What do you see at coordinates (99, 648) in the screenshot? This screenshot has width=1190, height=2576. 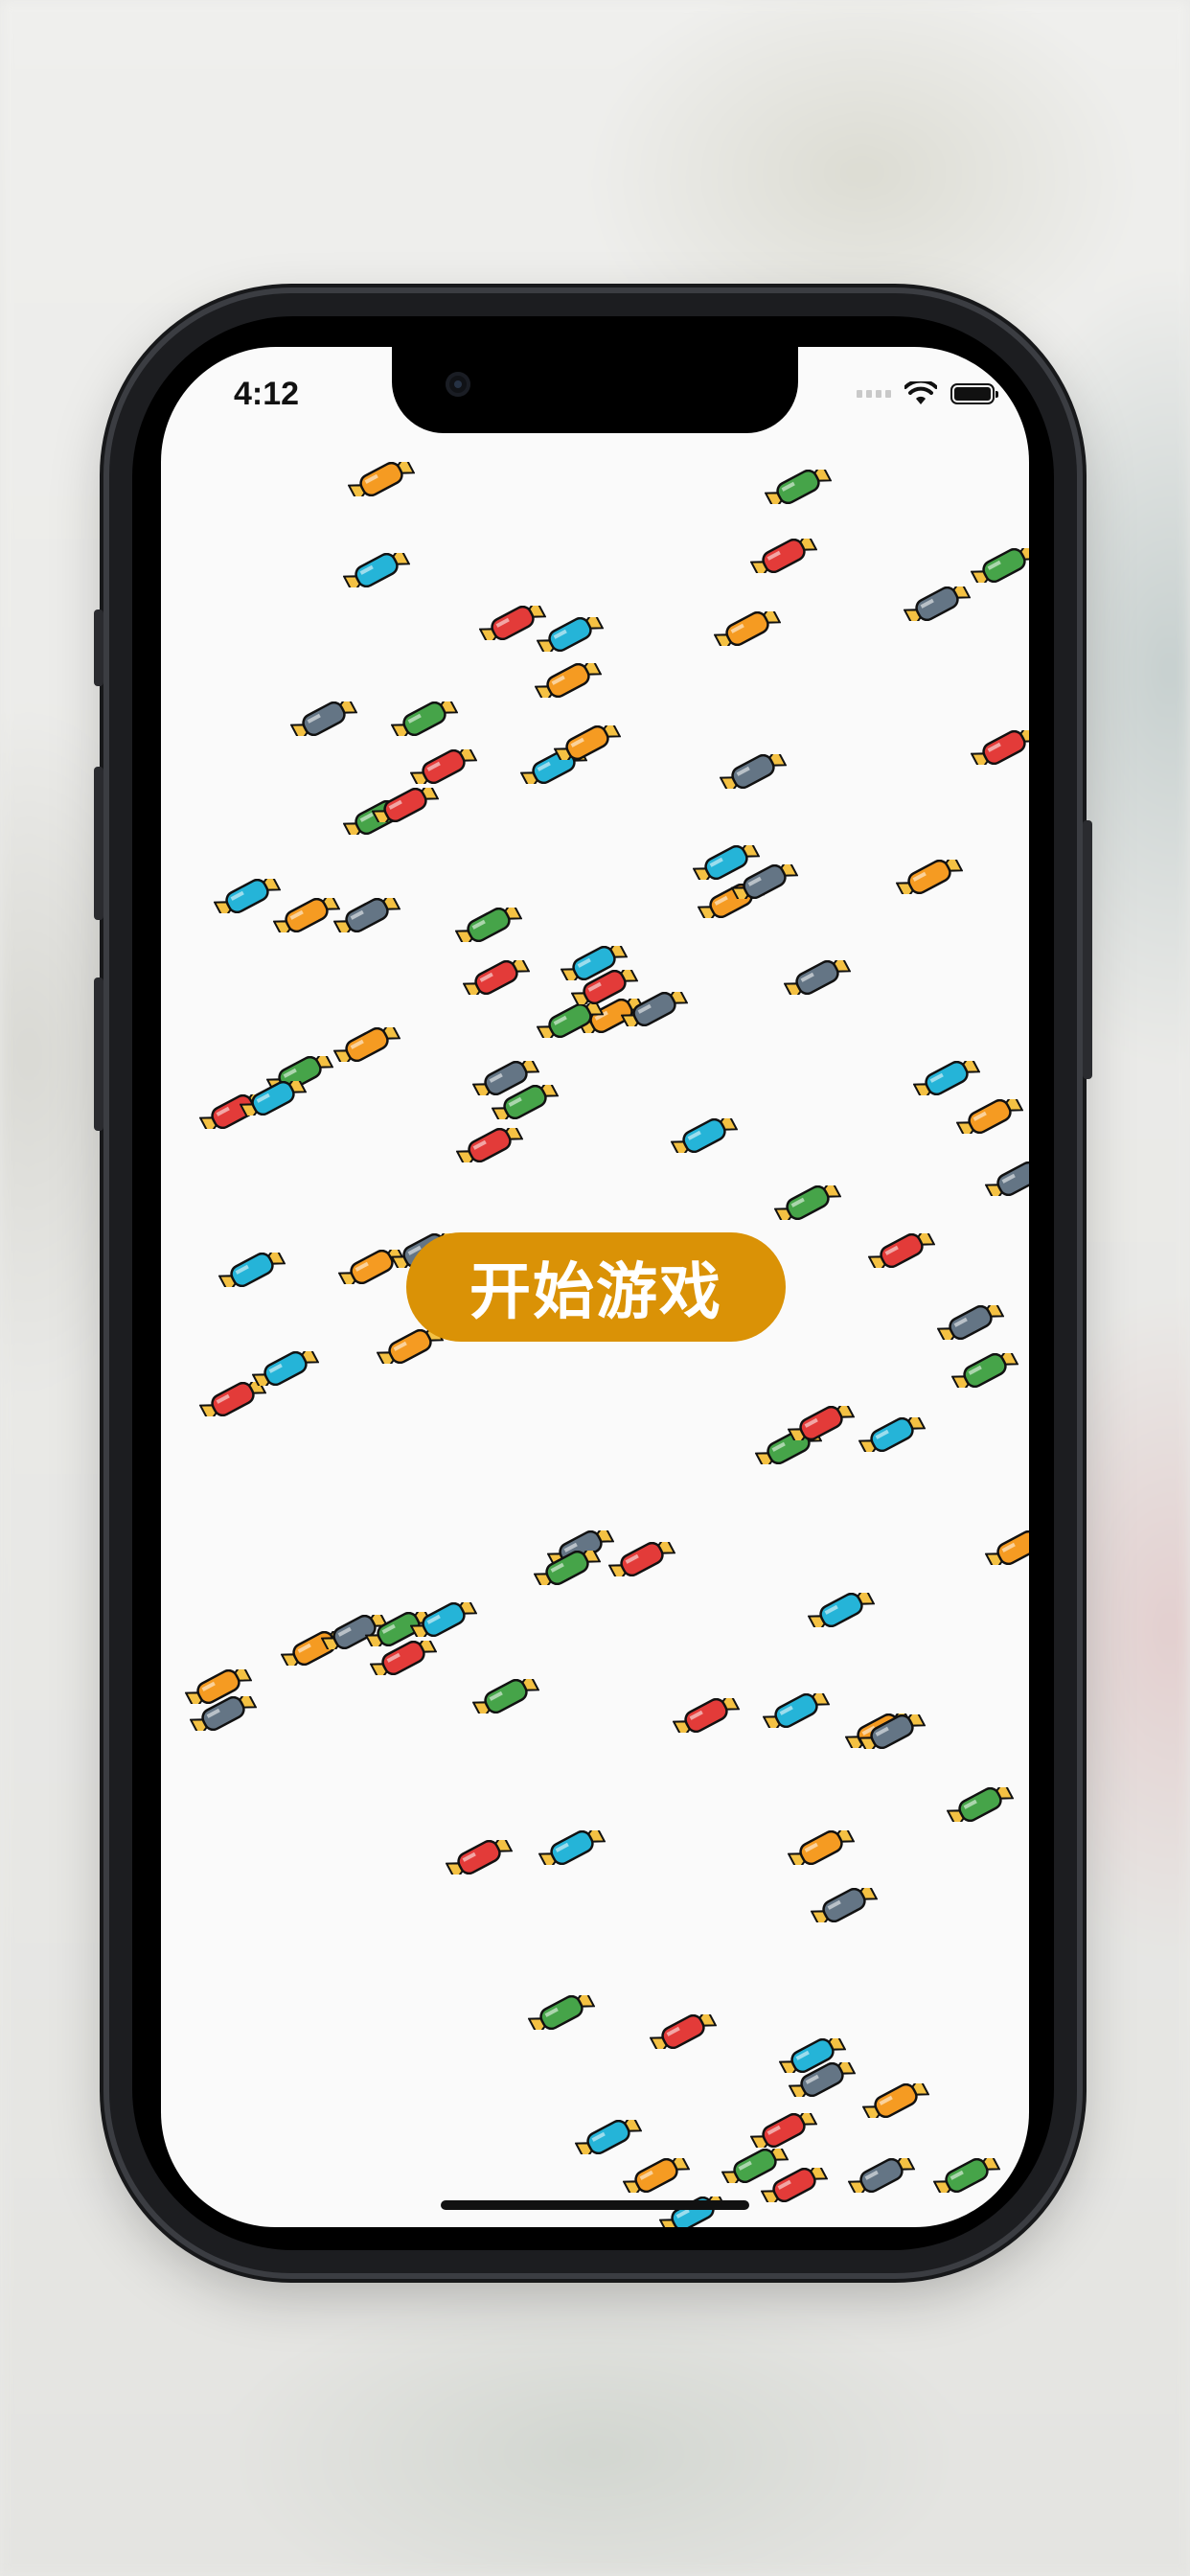 I see `action-button` at bounding box center [99, 648].